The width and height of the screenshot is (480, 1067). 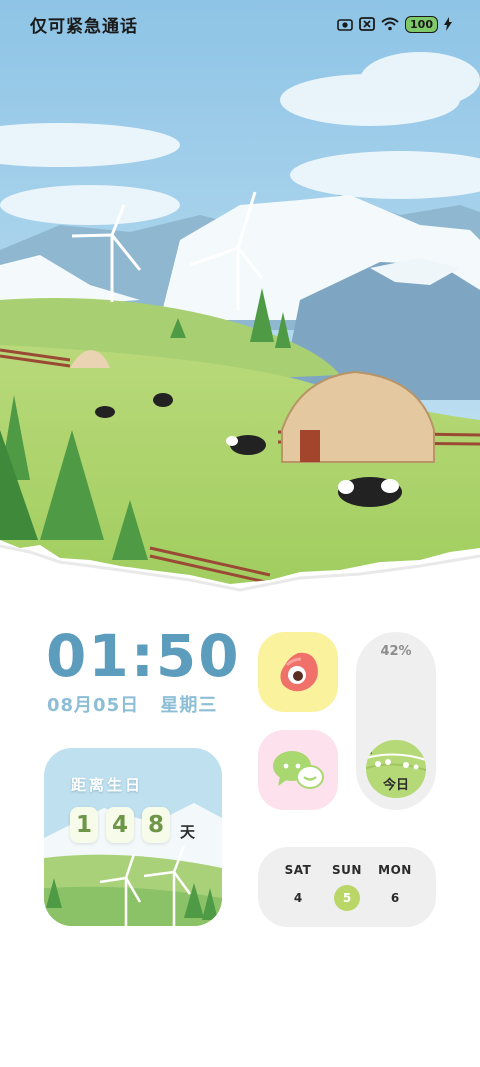 What do you see at coordinates (367, 24) in the screenshot?
I see `sim-icon` at bounding box center [367, 24].